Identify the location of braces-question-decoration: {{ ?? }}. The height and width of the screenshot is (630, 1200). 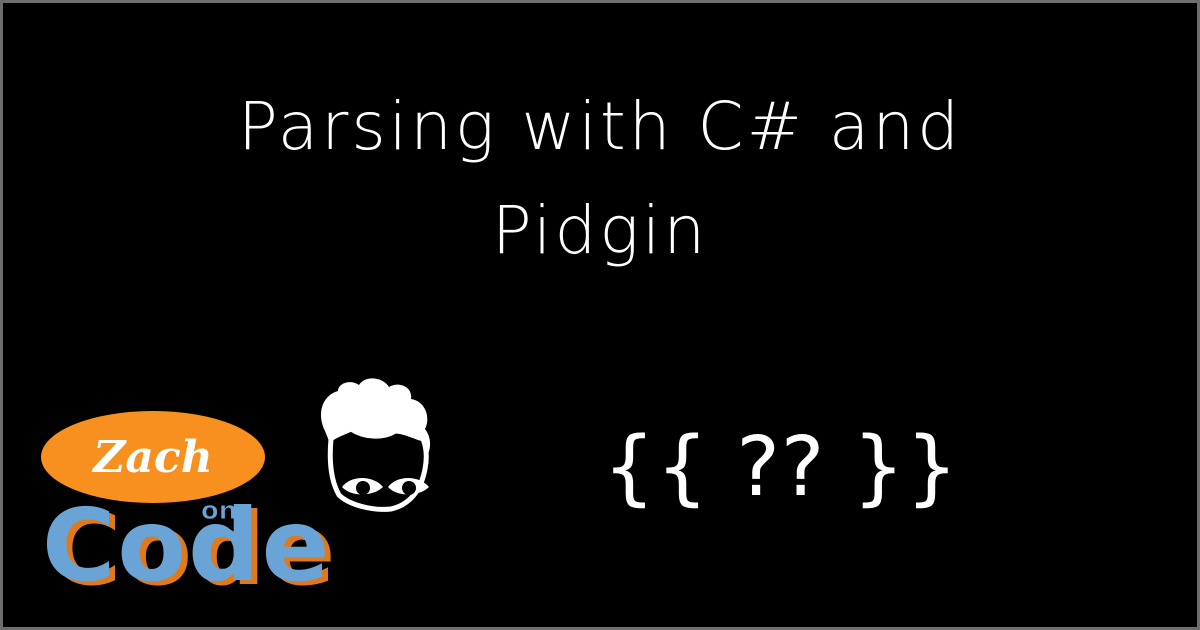
(781, 467).